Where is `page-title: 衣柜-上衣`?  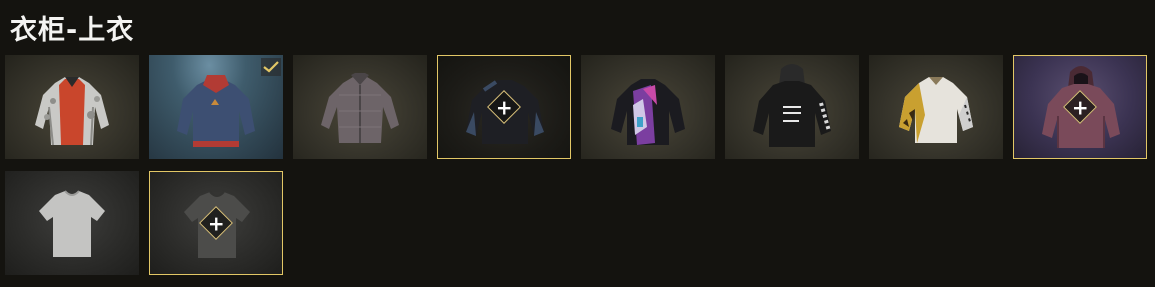 page-title: 衣柜-上衣 is located at coordinates (72, 30).